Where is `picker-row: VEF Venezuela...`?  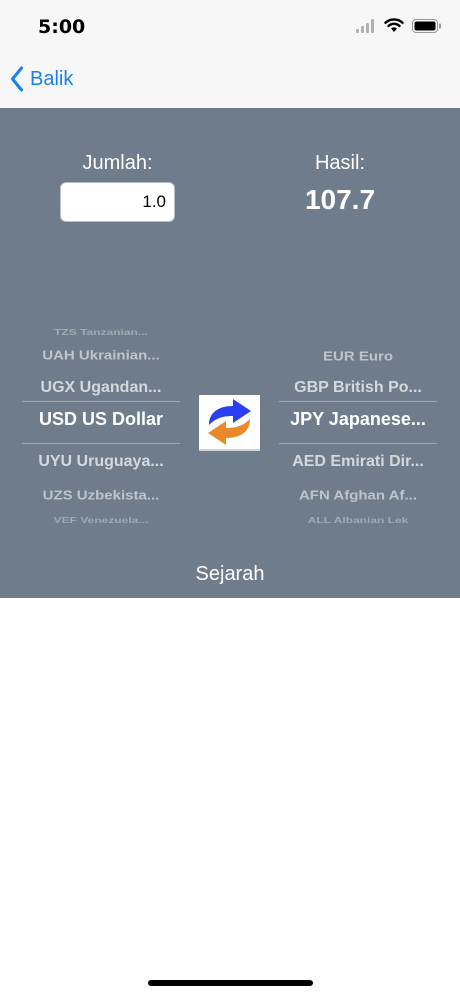
picker-row: VEF Venezuela... is located at coordinates (101, 520).